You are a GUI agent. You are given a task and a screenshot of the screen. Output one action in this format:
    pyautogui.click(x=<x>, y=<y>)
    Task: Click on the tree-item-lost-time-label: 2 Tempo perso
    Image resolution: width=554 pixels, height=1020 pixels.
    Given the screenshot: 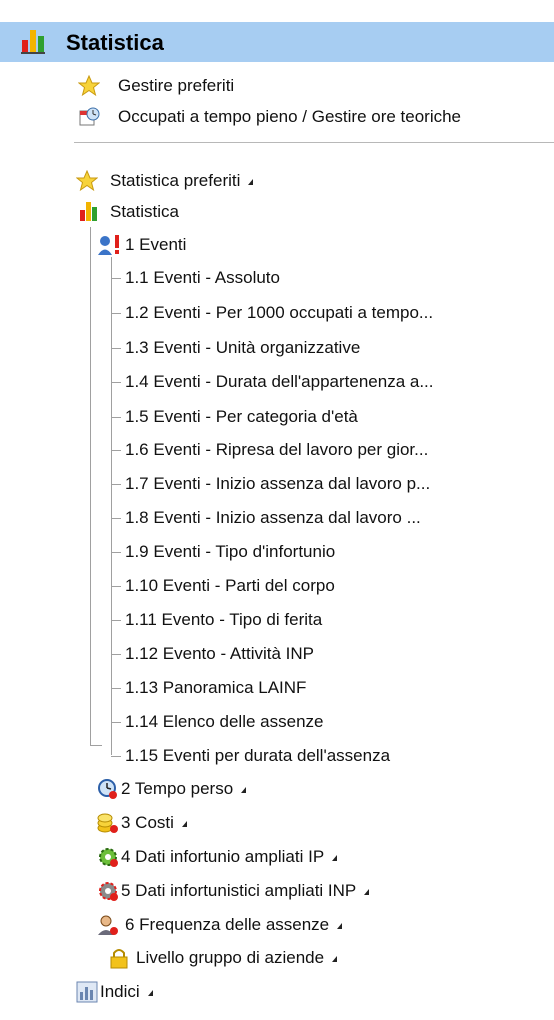 What is the action you would take?
    pyautogui.click(x=177, y=788)
    